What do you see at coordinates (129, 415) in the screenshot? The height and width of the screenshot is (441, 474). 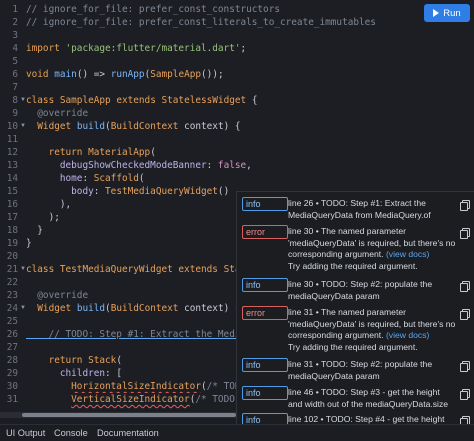 I see `horizontal-scrollbar-thumb` at bounding box center [129, 415].